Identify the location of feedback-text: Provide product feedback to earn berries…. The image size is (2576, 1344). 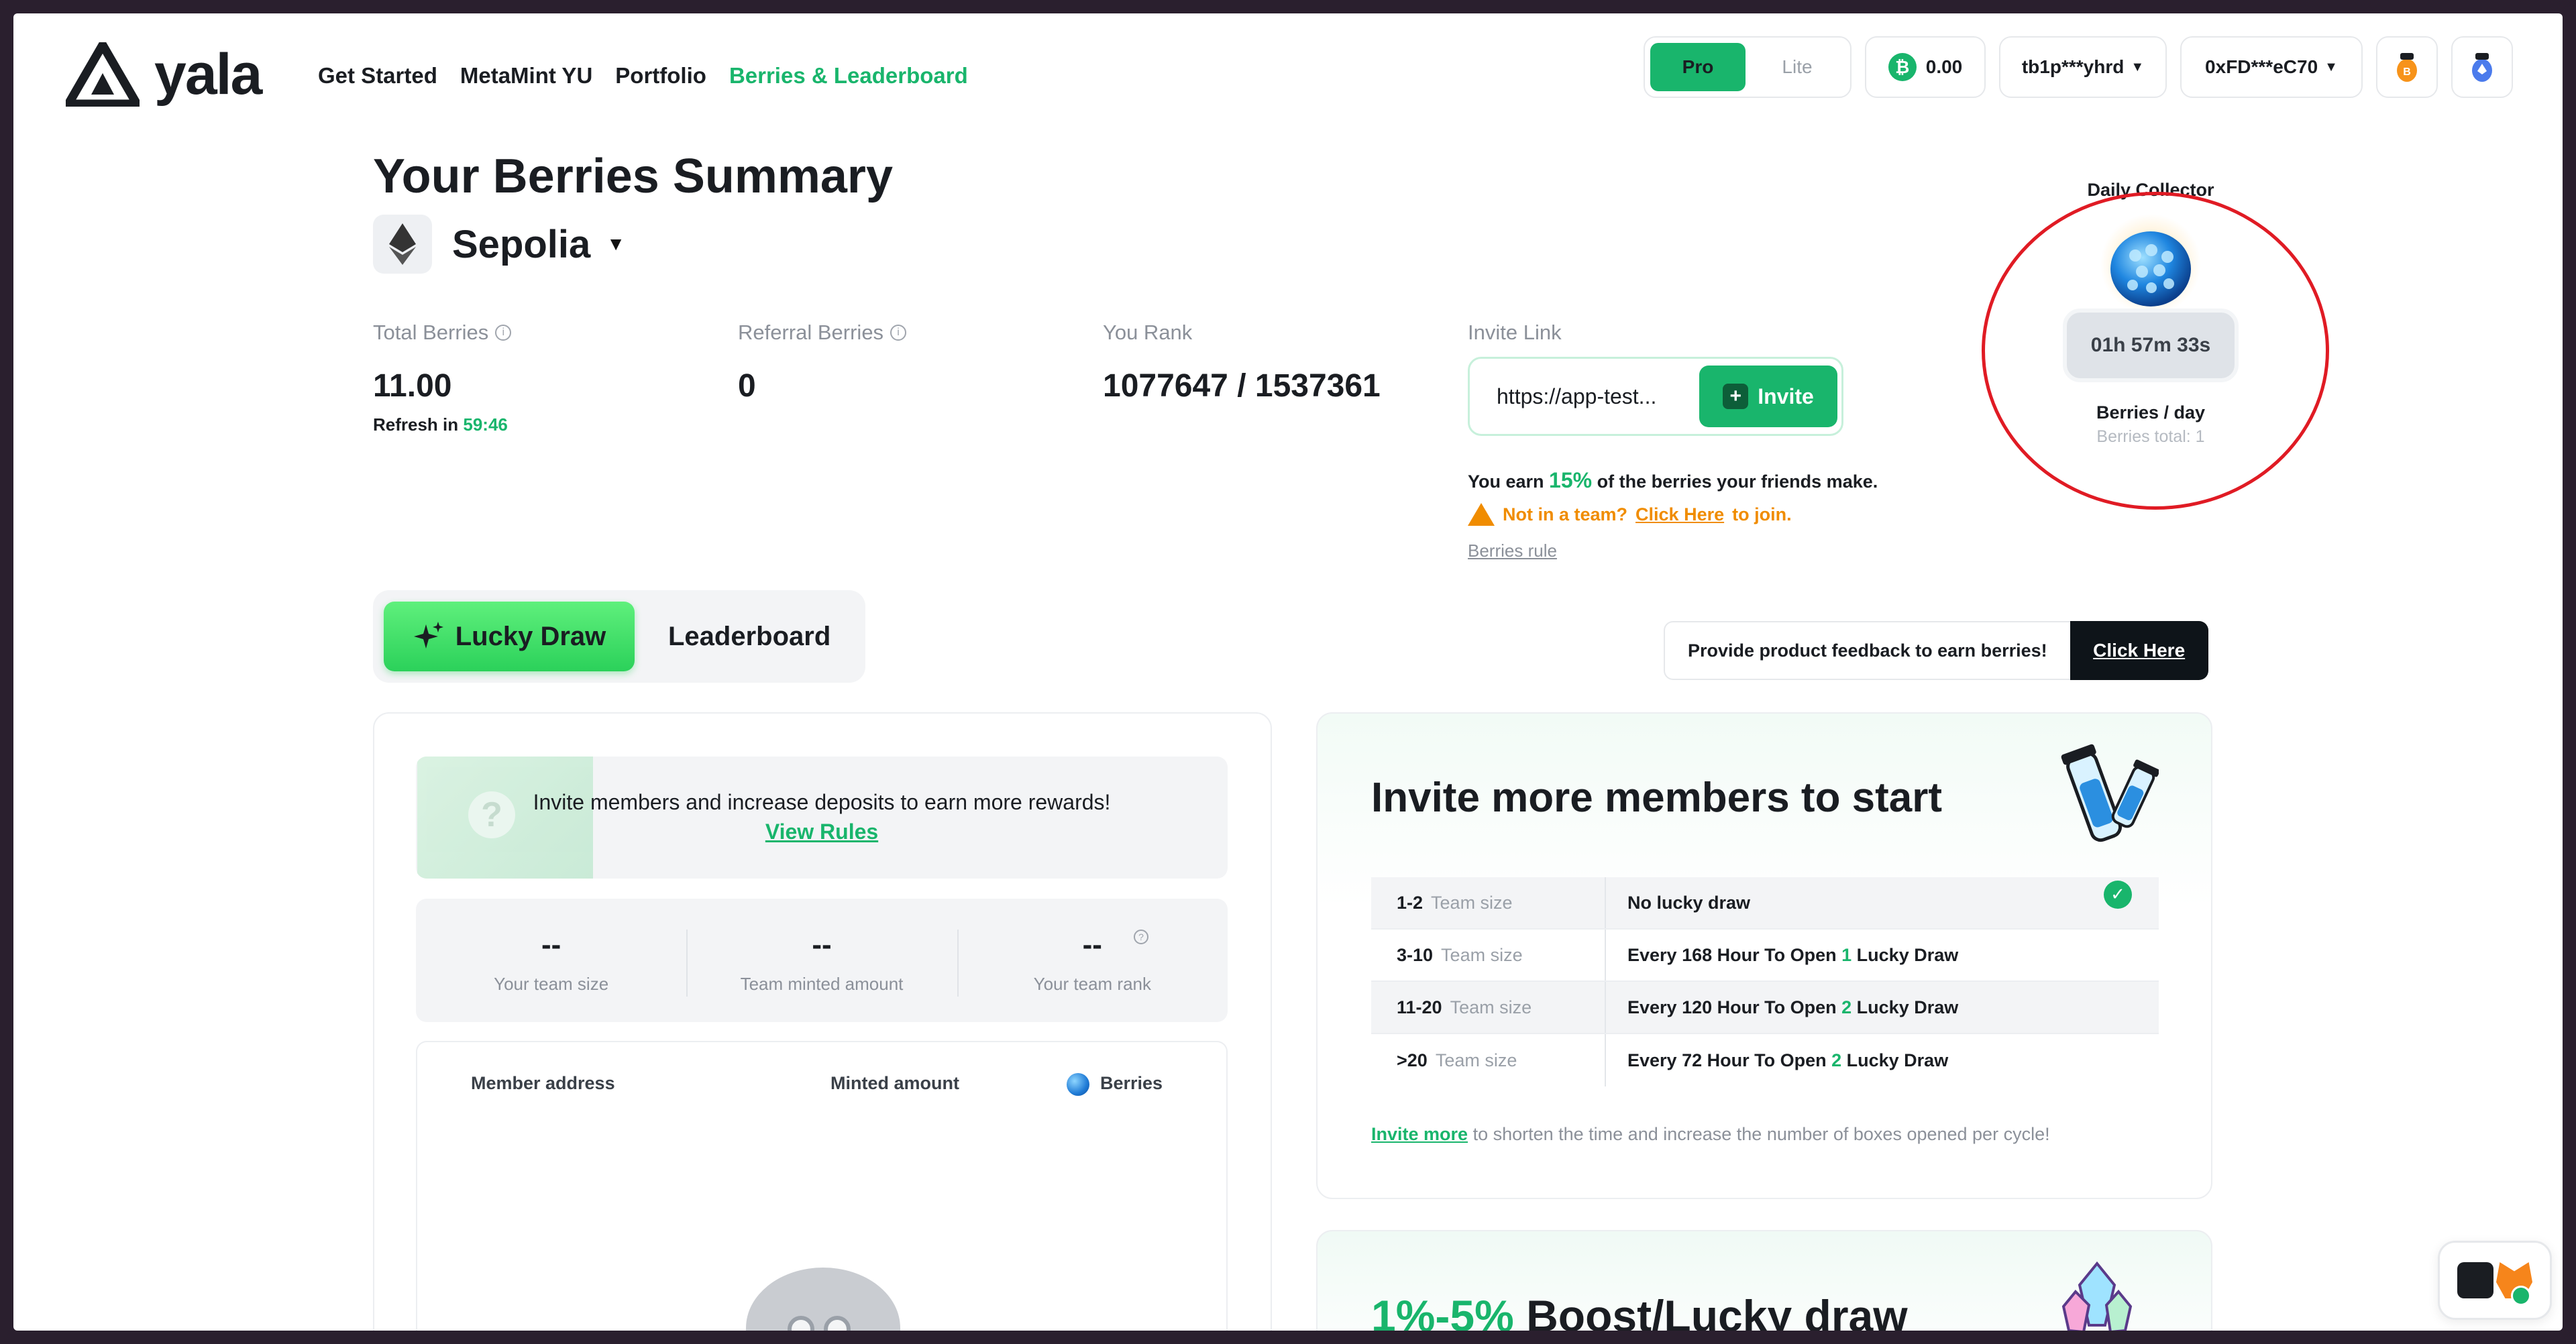
(1867, 650).